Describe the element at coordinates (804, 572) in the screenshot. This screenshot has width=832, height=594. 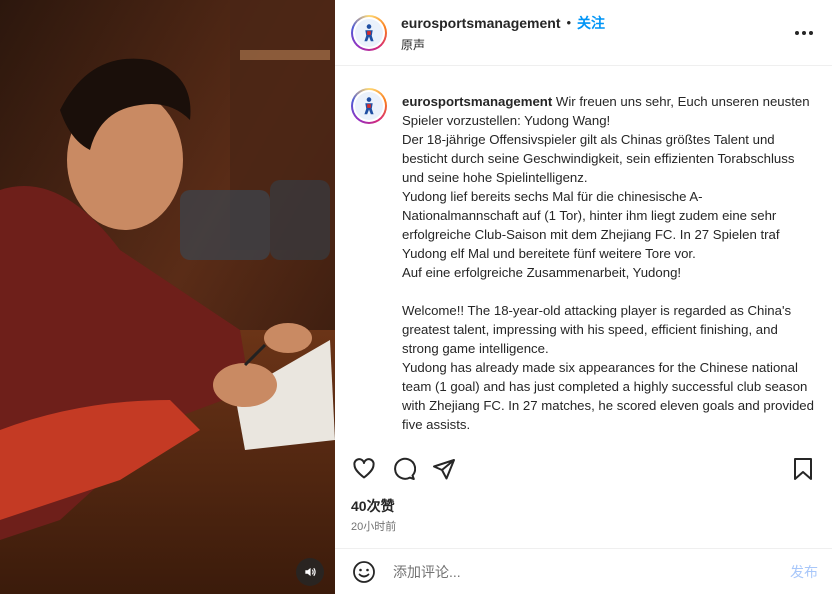
I see `post-comment-button: 发布` at that location.